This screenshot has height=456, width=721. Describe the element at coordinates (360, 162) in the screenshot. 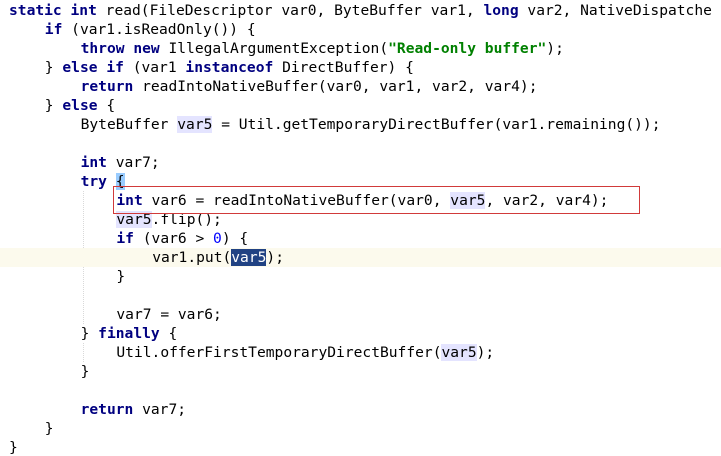

I see `code-line: int var7;` at that location.